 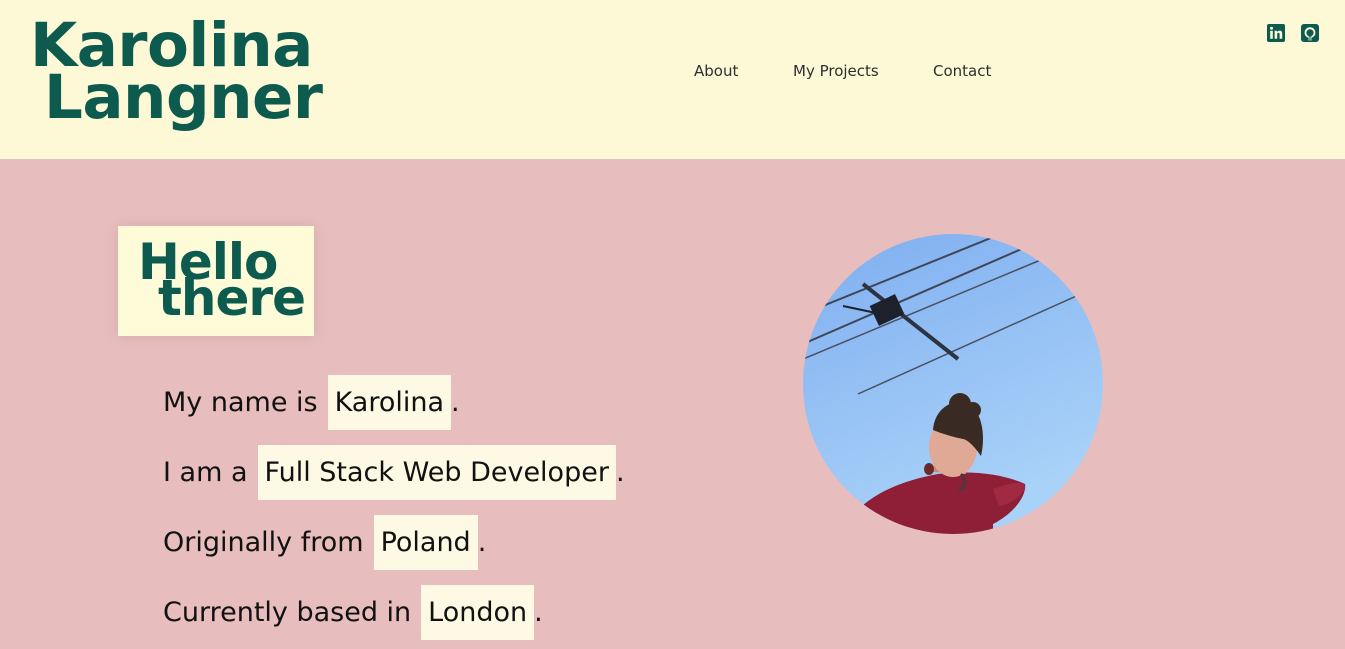 I want to click on intro-highlight: London, so click(x=478, y=612).